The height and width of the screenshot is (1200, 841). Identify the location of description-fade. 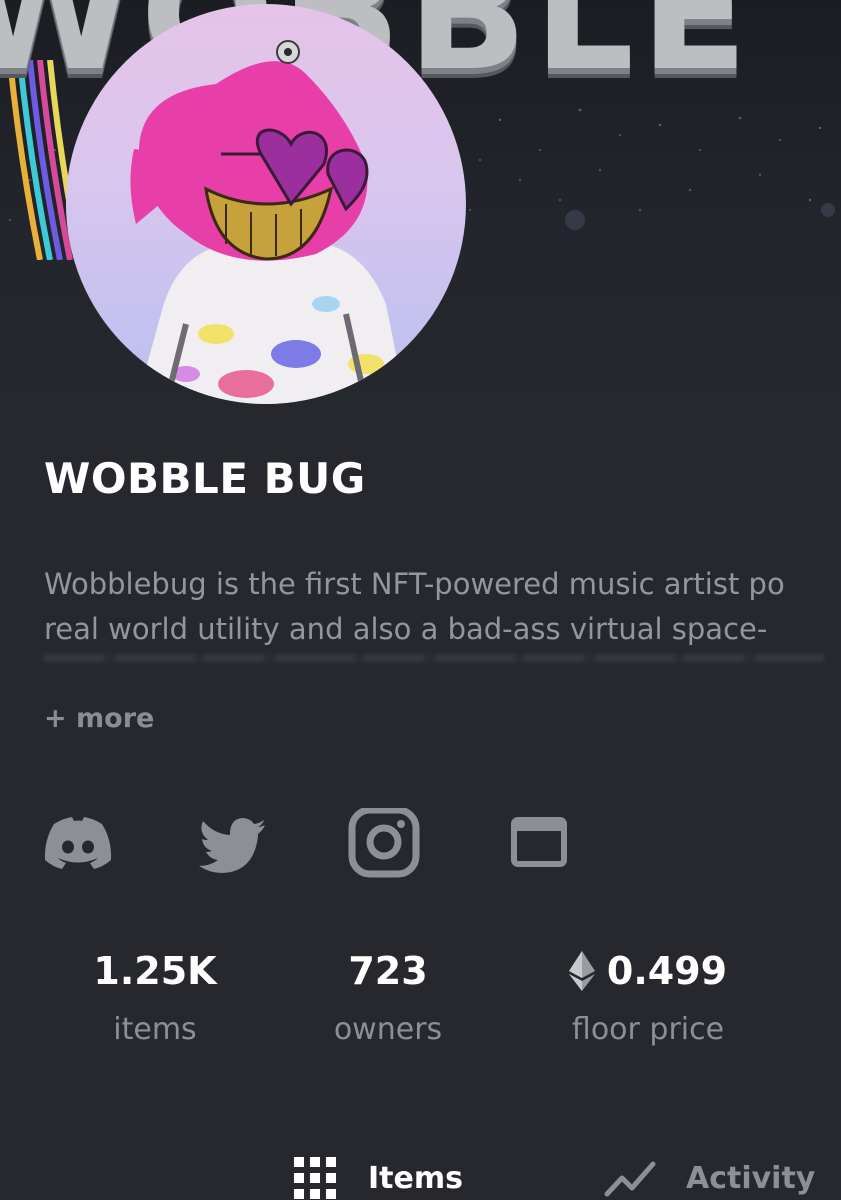
(420, 661).